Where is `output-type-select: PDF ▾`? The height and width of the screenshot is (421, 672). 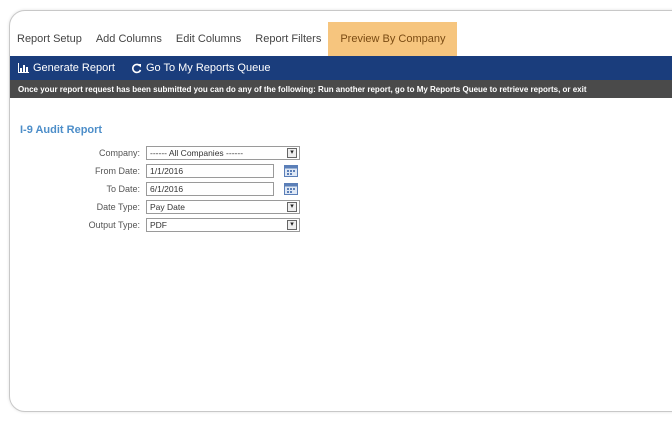
output-type-select: PDF ▾ is located at coordinates (223, 225).